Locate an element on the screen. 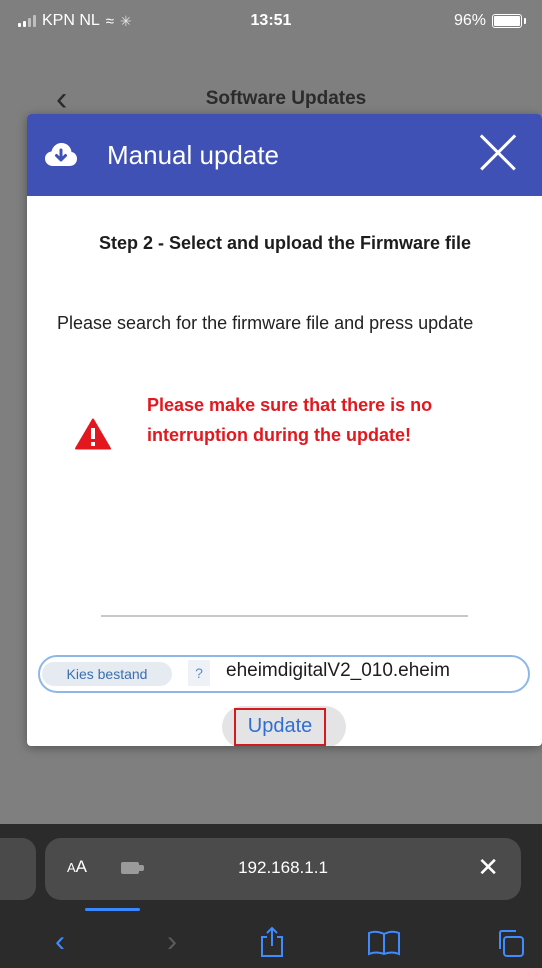 The image size is (542, 968). divider is located at coordinates (284, 616).